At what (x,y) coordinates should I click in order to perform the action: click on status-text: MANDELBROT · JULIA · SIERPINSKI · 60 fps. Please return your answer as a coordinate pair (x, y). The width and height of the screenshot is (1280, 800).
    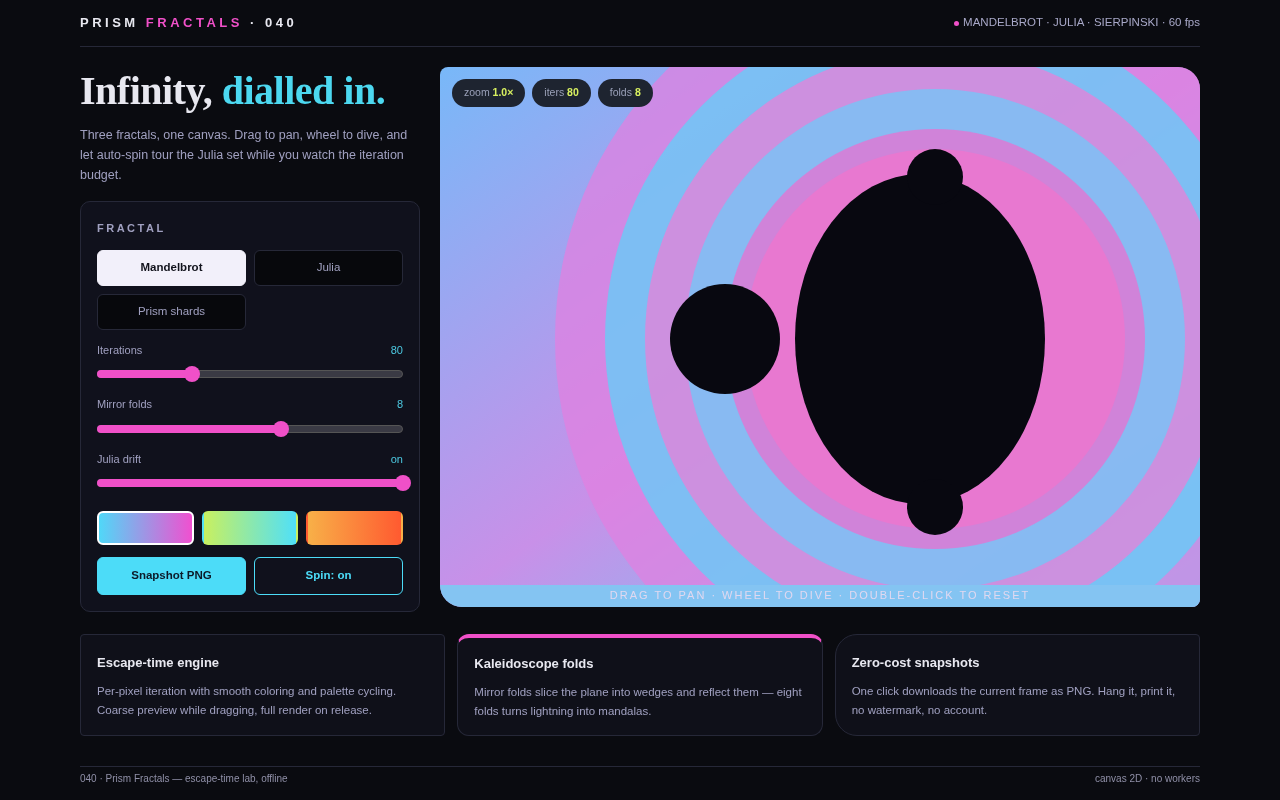
    Looking at the image, I should click on (1081, 23).